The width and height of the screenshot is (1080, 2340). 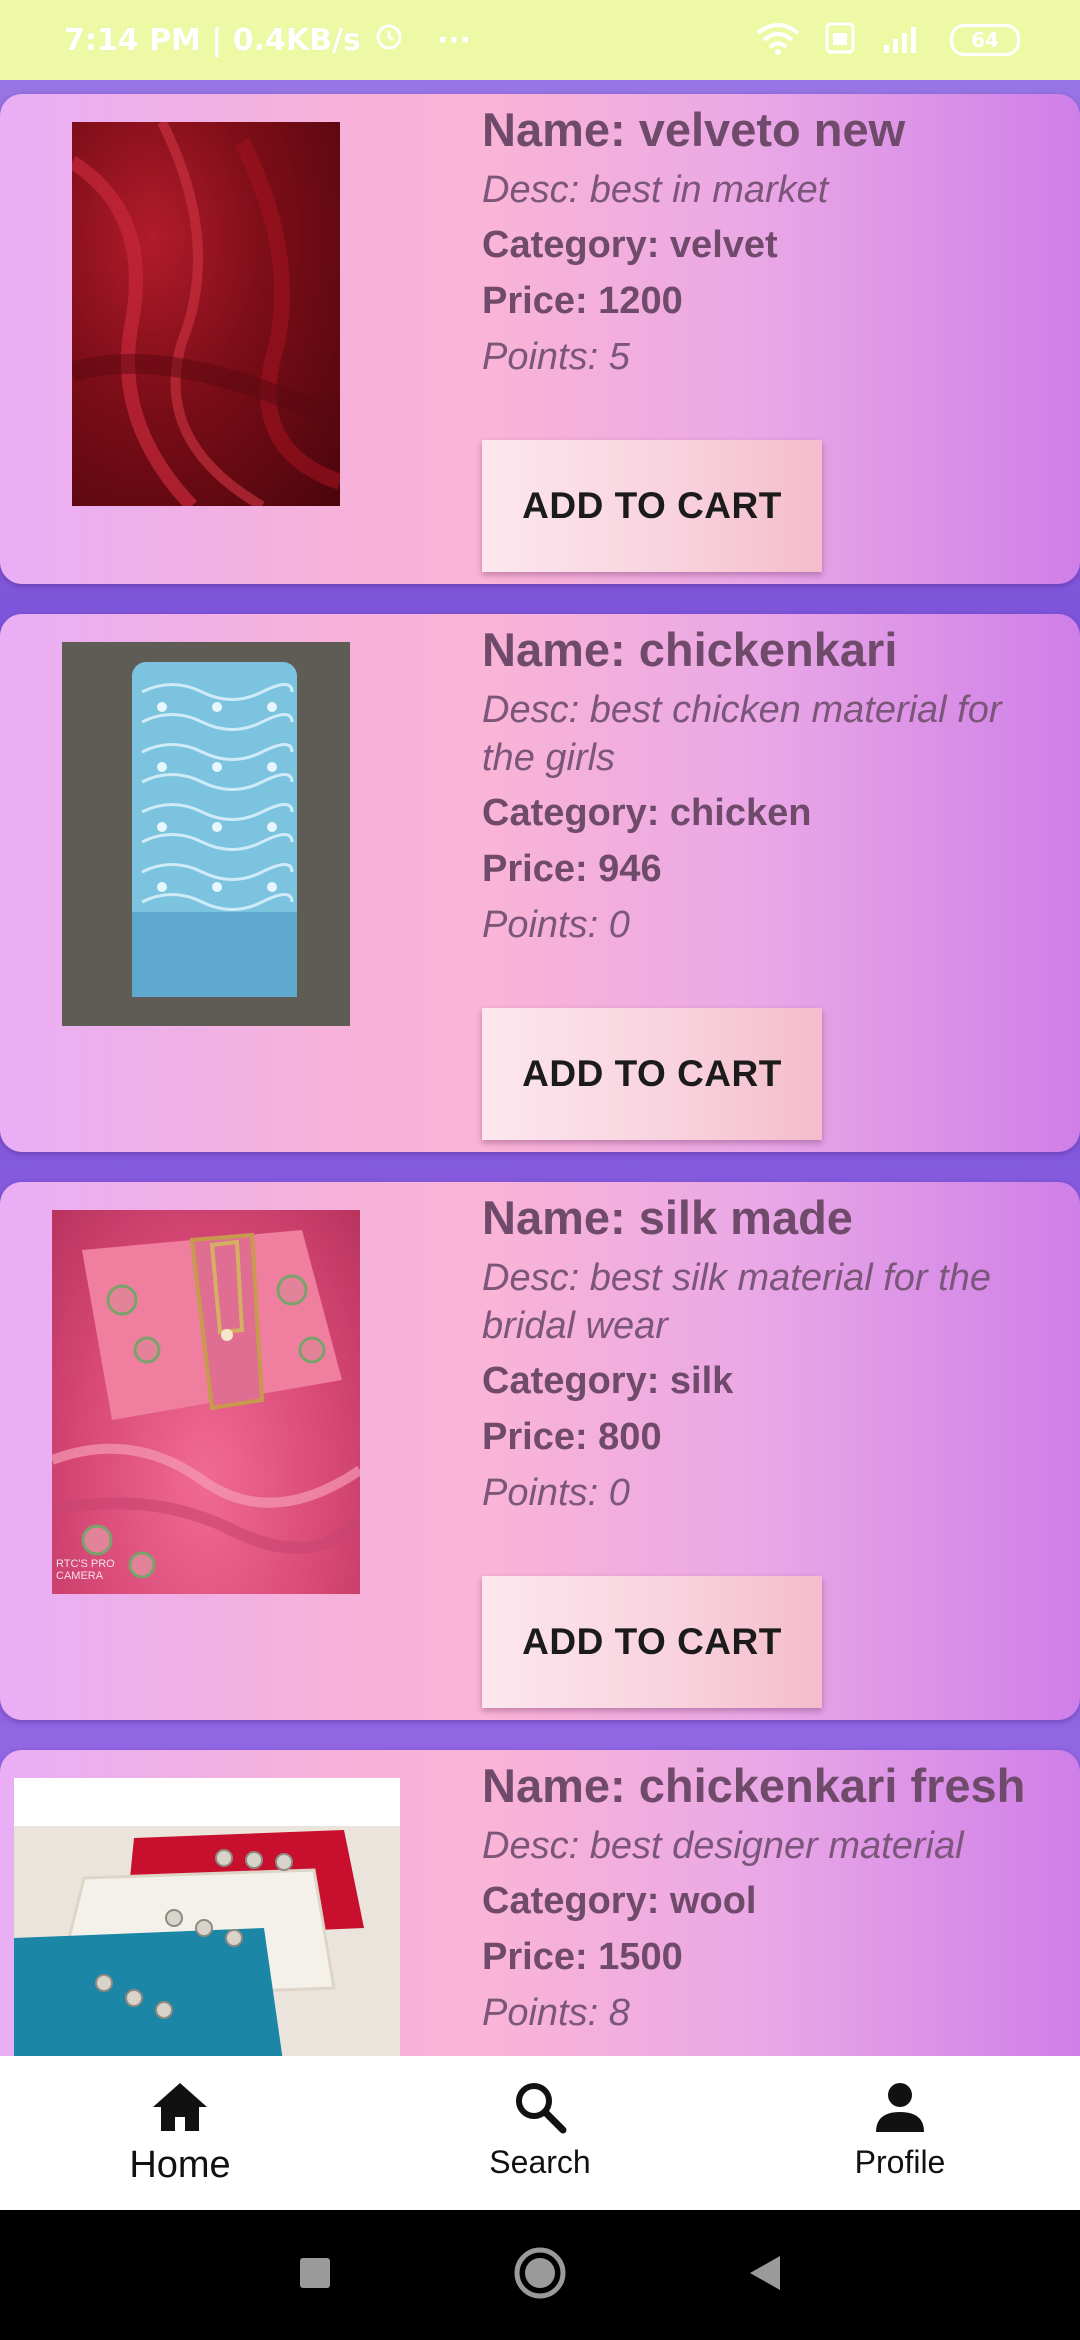 I want to click on product-price: Price: 1500, so click(x=582, y=1957).